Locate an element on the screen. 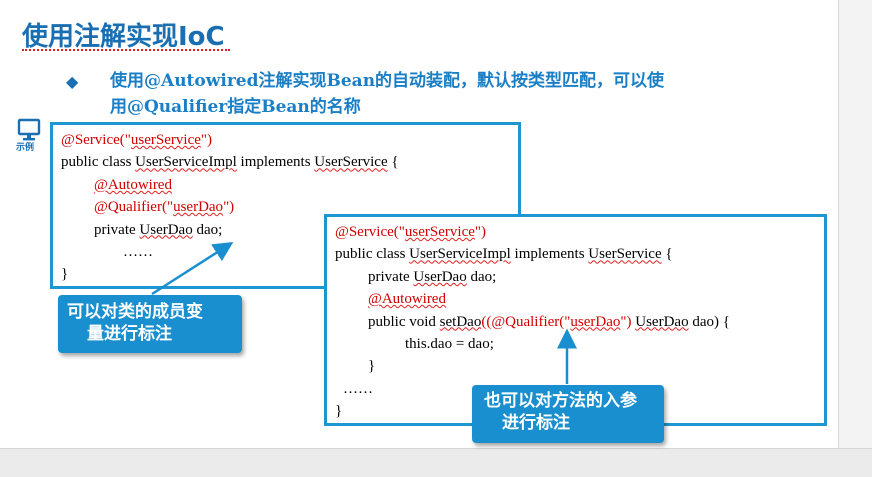 The height and width of the screenshot is (477, 872). bullet-line-1: 使用@Autowired注解实现Bean的自动装配，默认按类型匹配，可以使 is located at coordinates (387, 81).